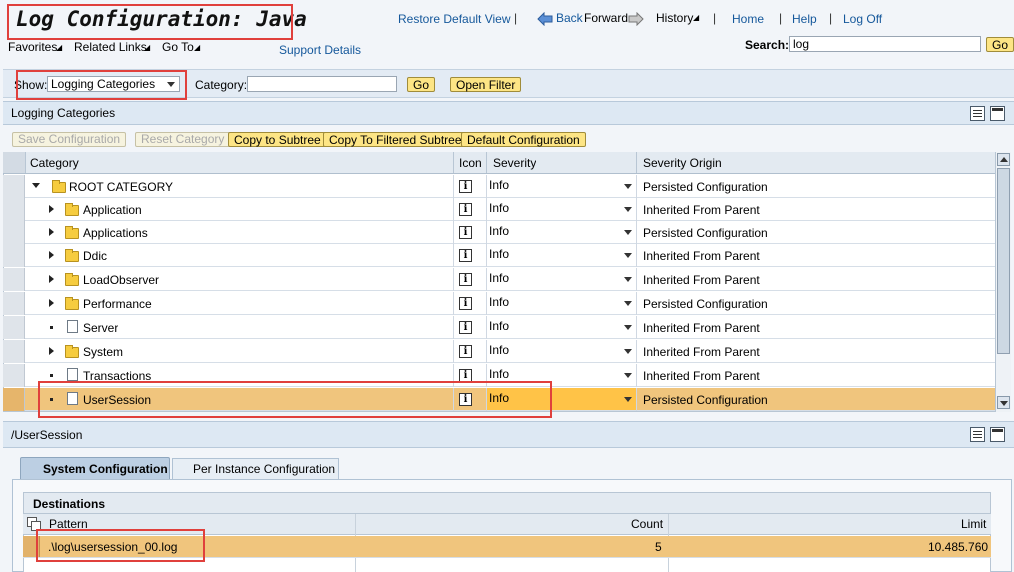 The image size is (1014, 572). Describe the element at coordinates (569, 18) in the screenshot. I see `back-link: Back` at that location.